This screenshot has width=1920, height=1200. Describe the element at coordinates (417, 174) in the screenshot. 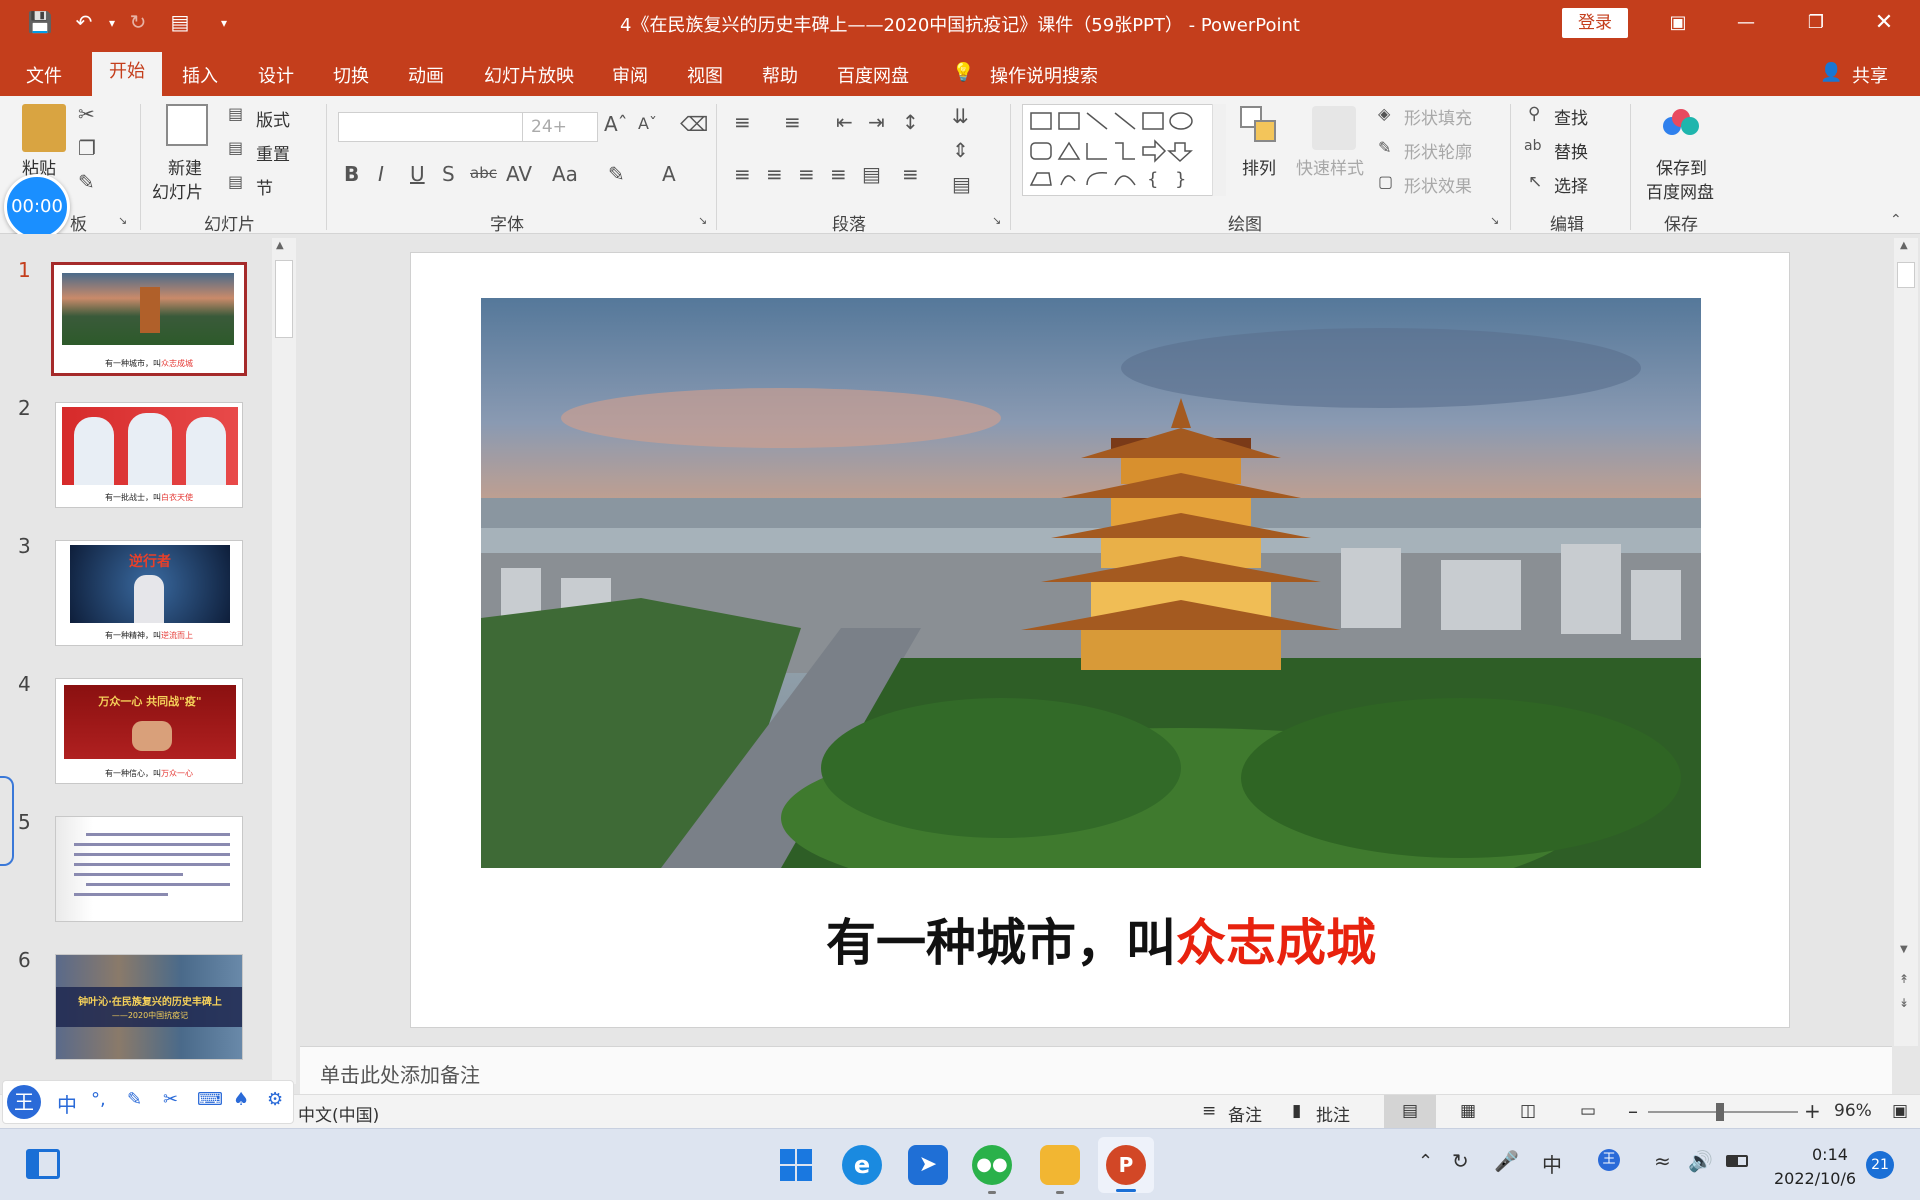

I see `underline-icon: U` at that location.